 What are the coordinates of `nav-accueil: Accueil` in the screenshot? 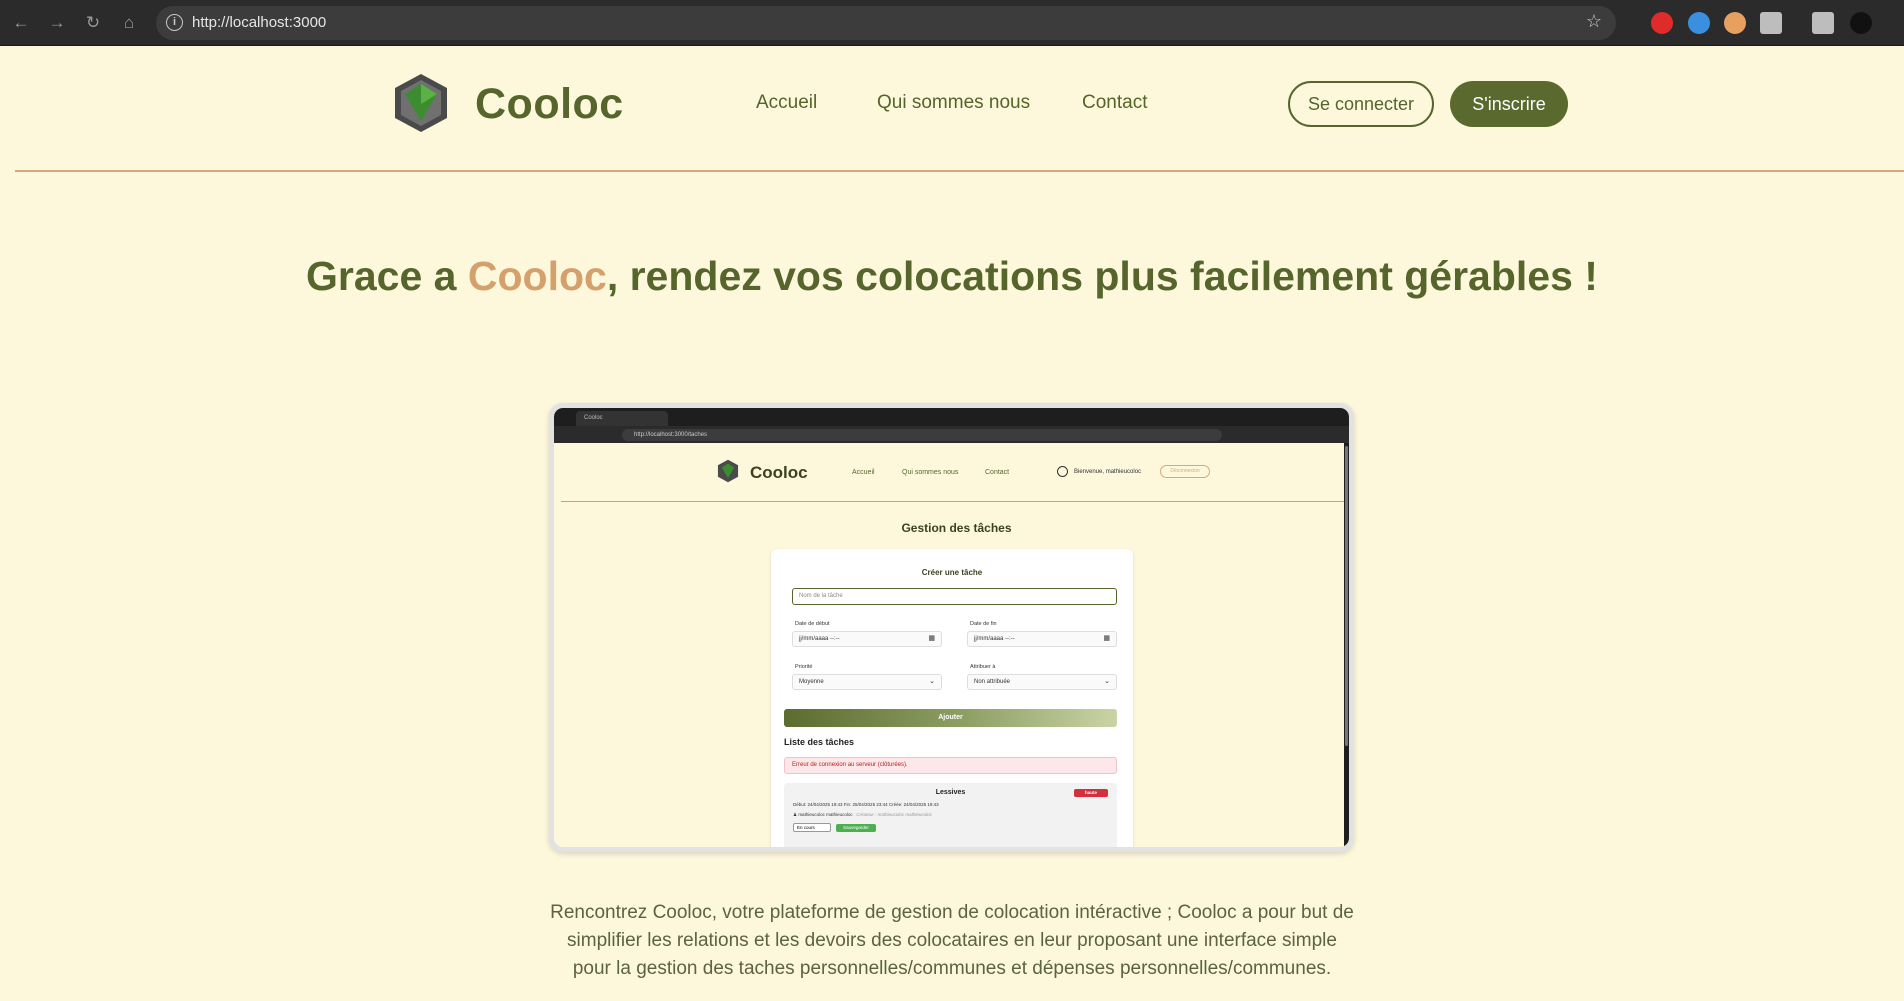 It's located at (786, 103).